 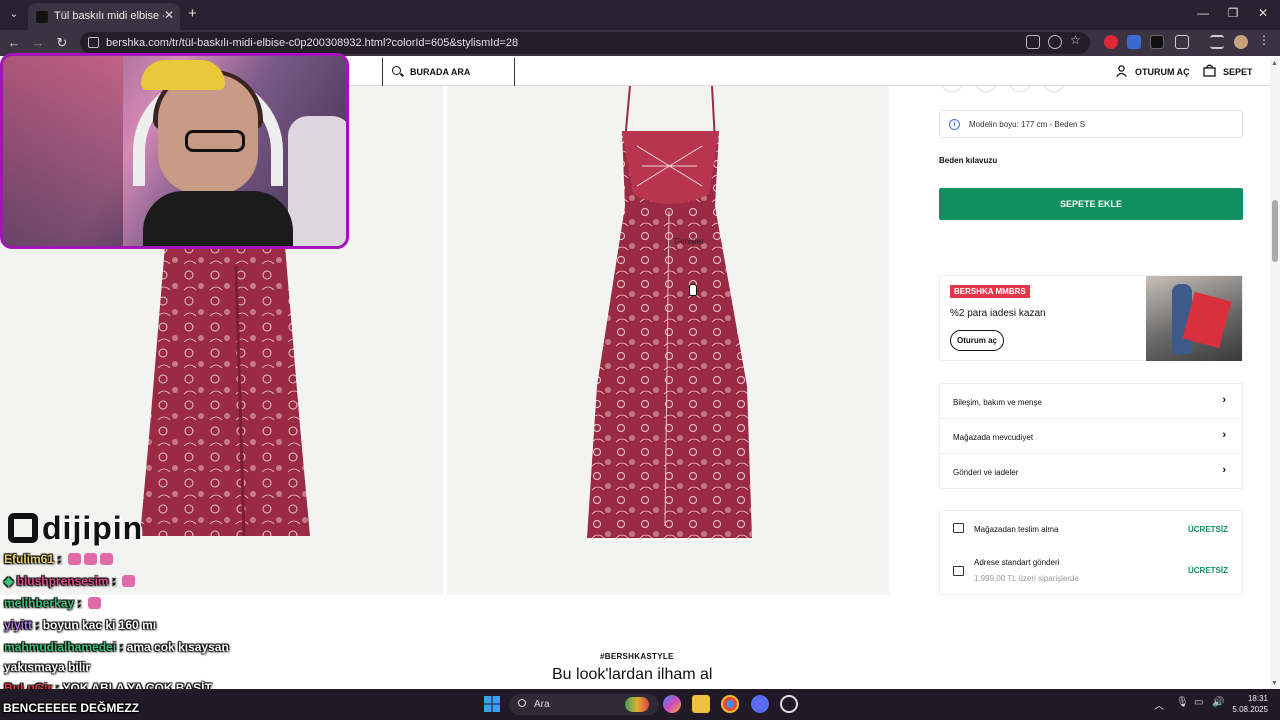 I want to click on cart-label: SEPET, so click(x=1238, y=72).